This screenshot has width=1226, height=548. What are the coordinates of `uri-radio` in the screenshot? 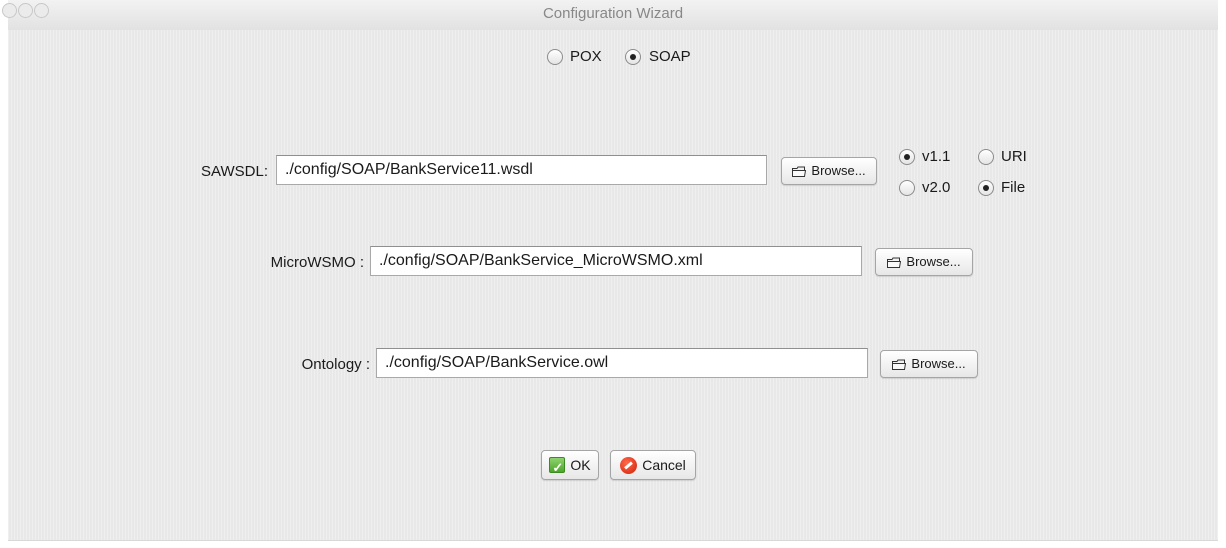 It's located at (986, 157).